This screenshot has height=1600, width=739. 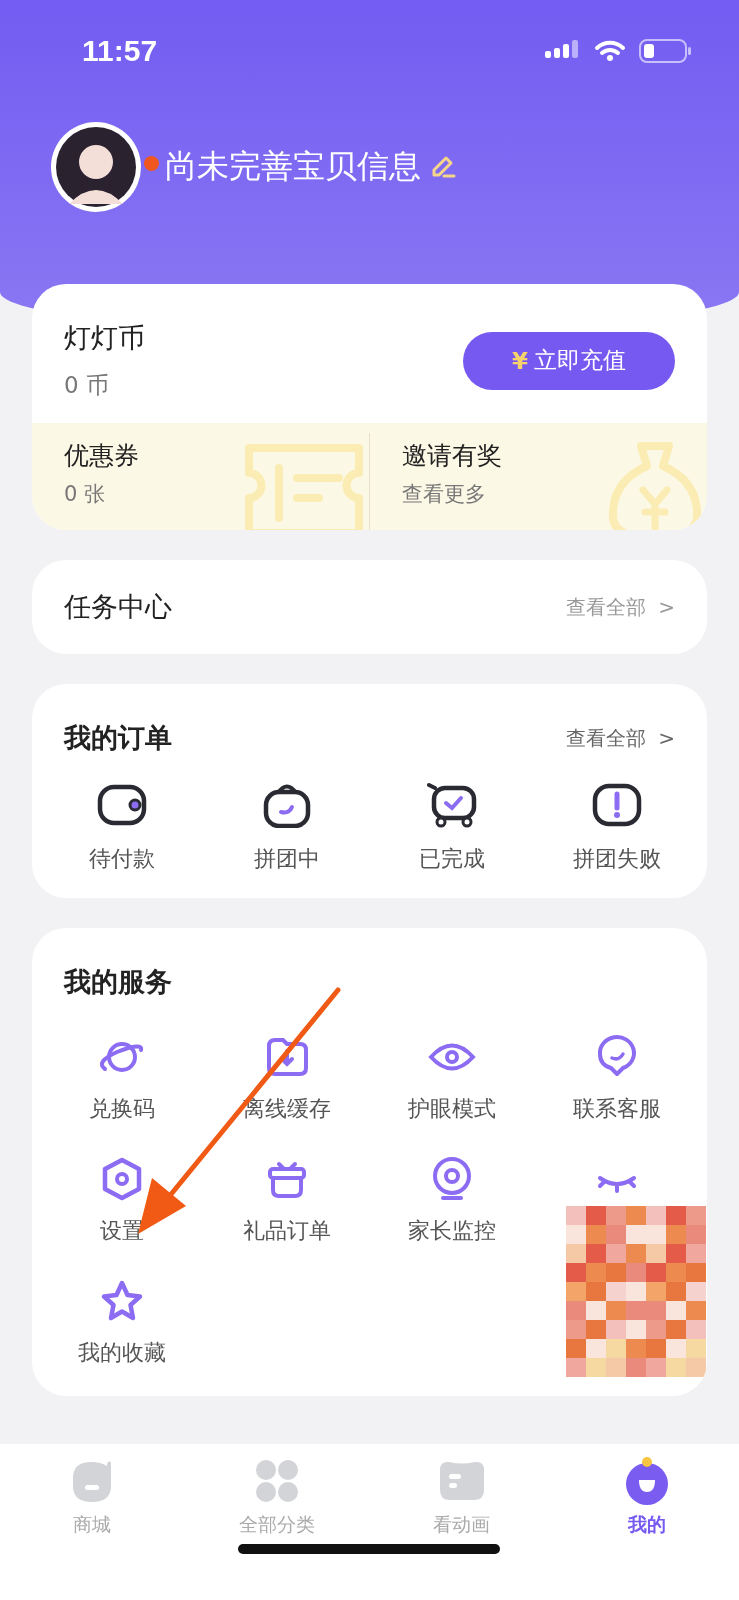 What do you see at coordinates (287, 1231) in the screenshot?
I see `service-label: 礼品订单` at bounding box center [287, 1231].